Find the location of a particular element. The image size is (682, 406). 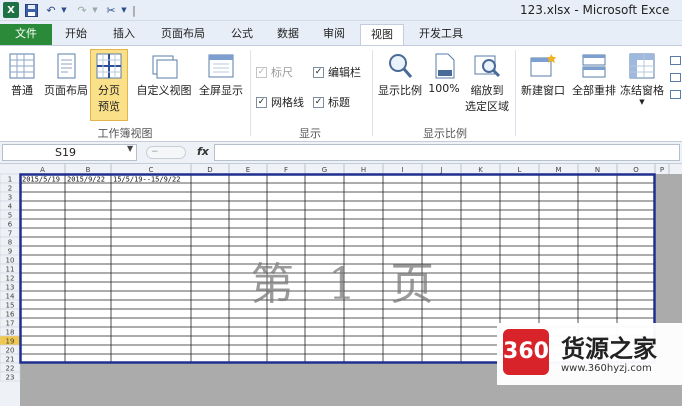

page-break-preview-icon is located at coordinates (109, 66).